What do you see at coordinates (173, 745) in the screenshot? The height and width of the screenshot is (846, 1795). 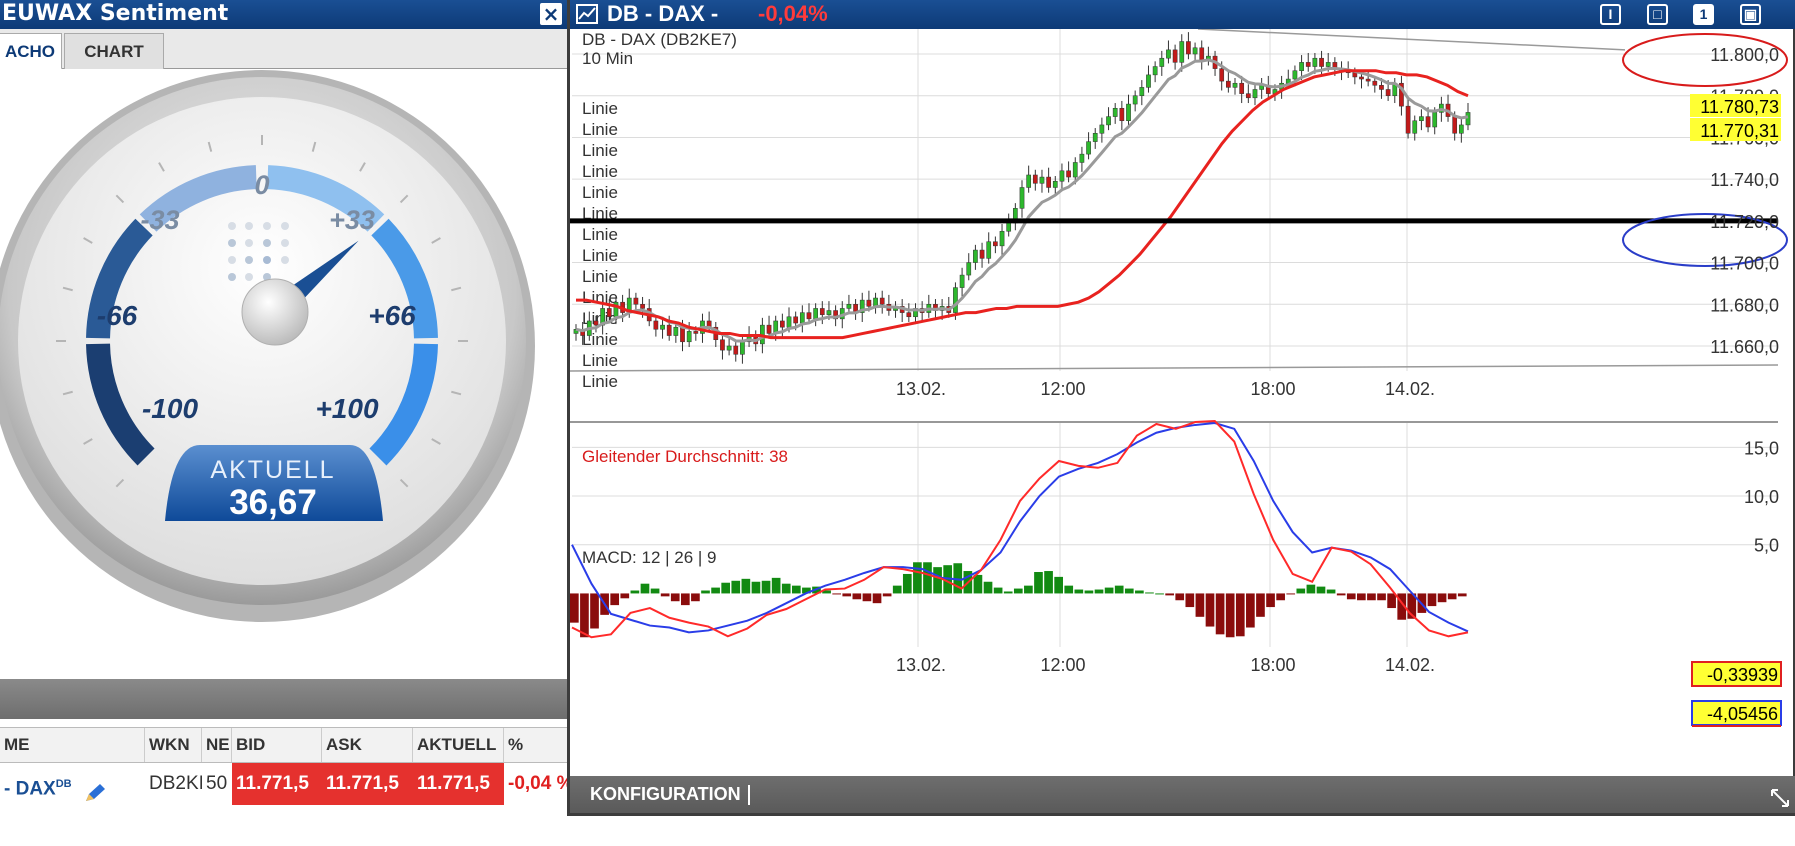 I see `col-wkn: WKN` at bounding box center [173, 745].